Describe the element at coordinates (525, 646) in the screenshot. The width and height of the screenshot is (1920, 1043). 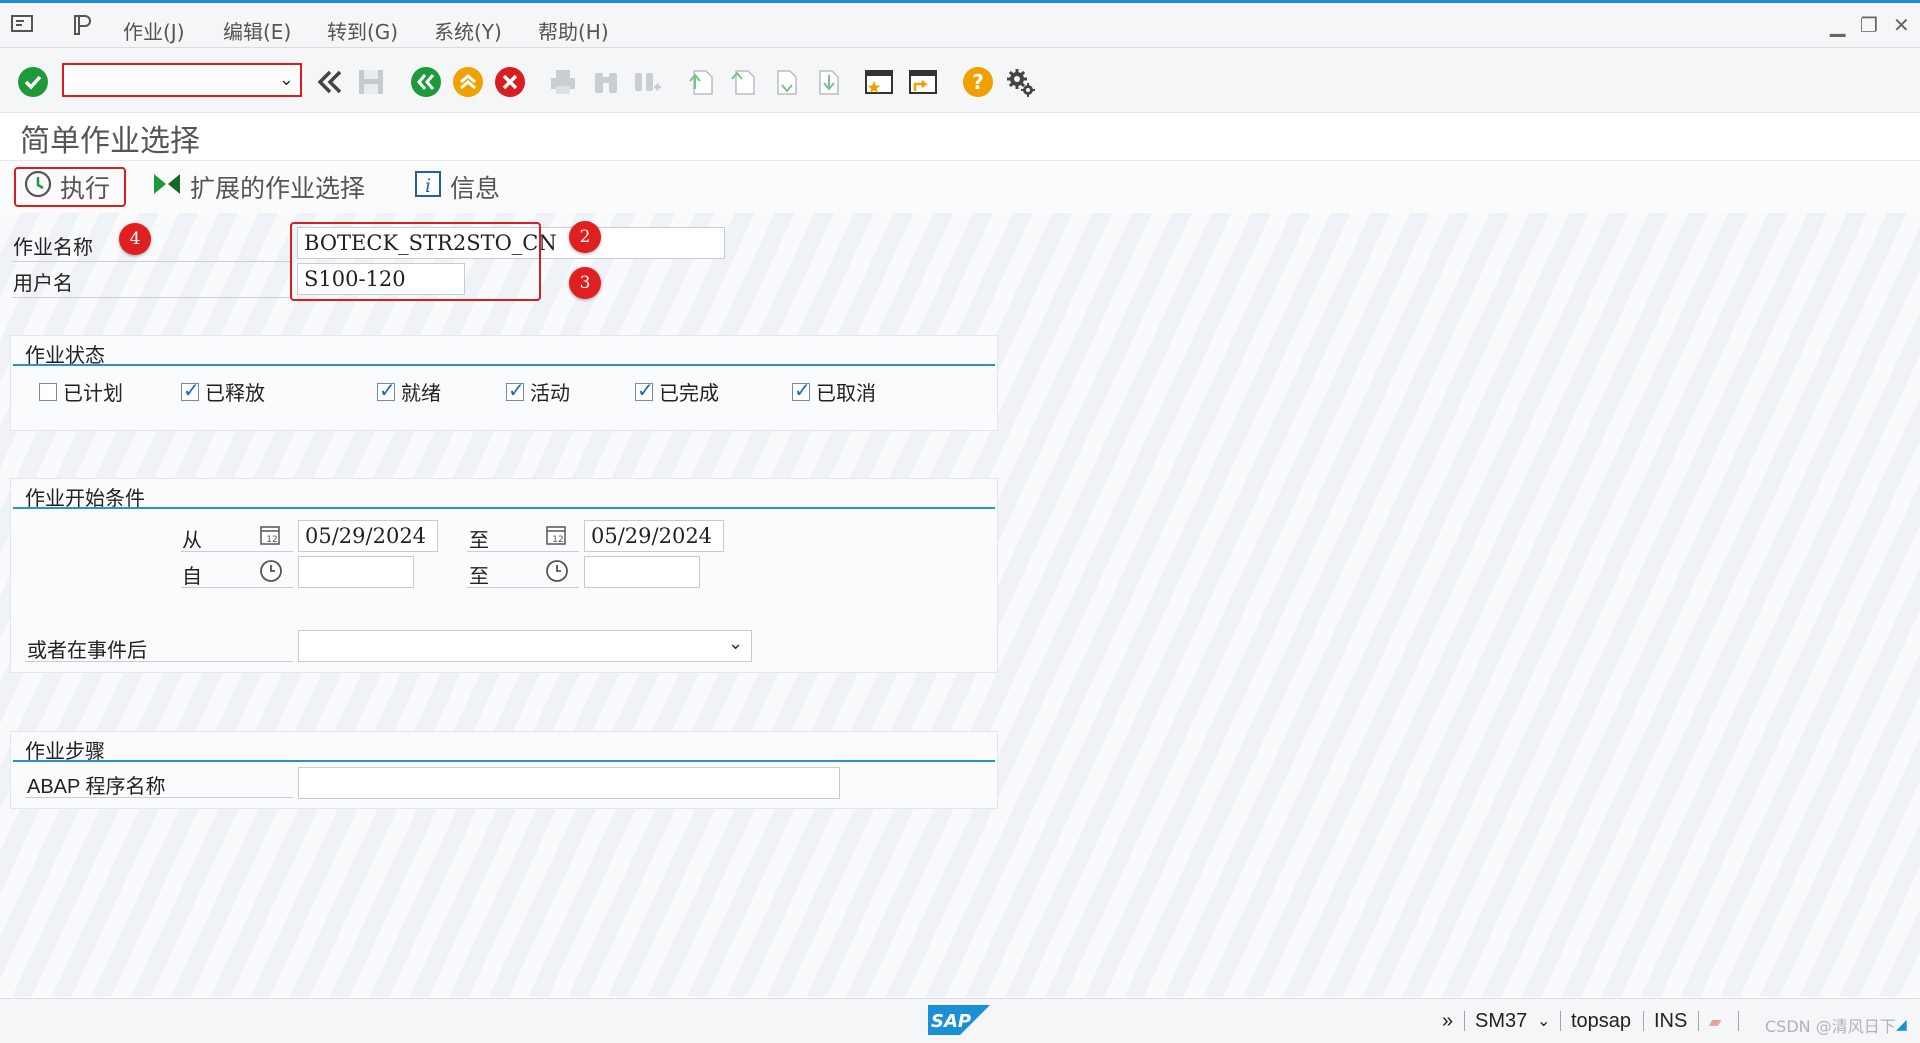
I see `event-dropdown` at that location.